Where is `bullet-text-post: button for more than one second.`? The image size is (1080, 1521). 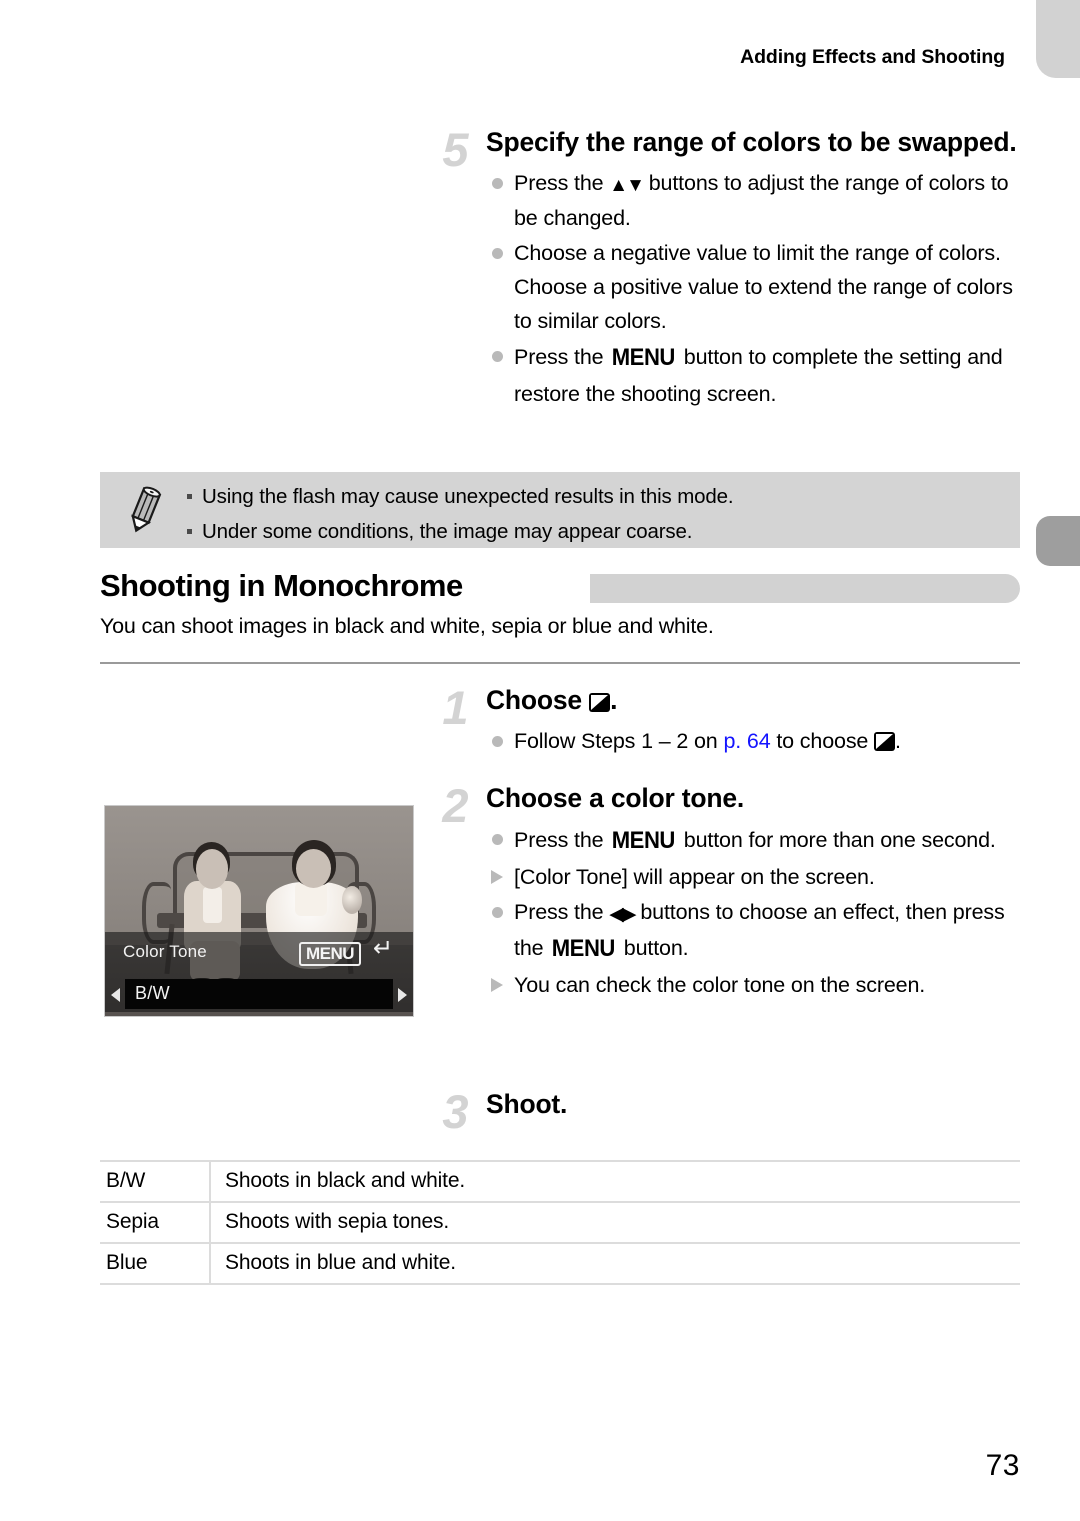
bullet-text-post: button for more than one second. is located at coordinates (836, 839).